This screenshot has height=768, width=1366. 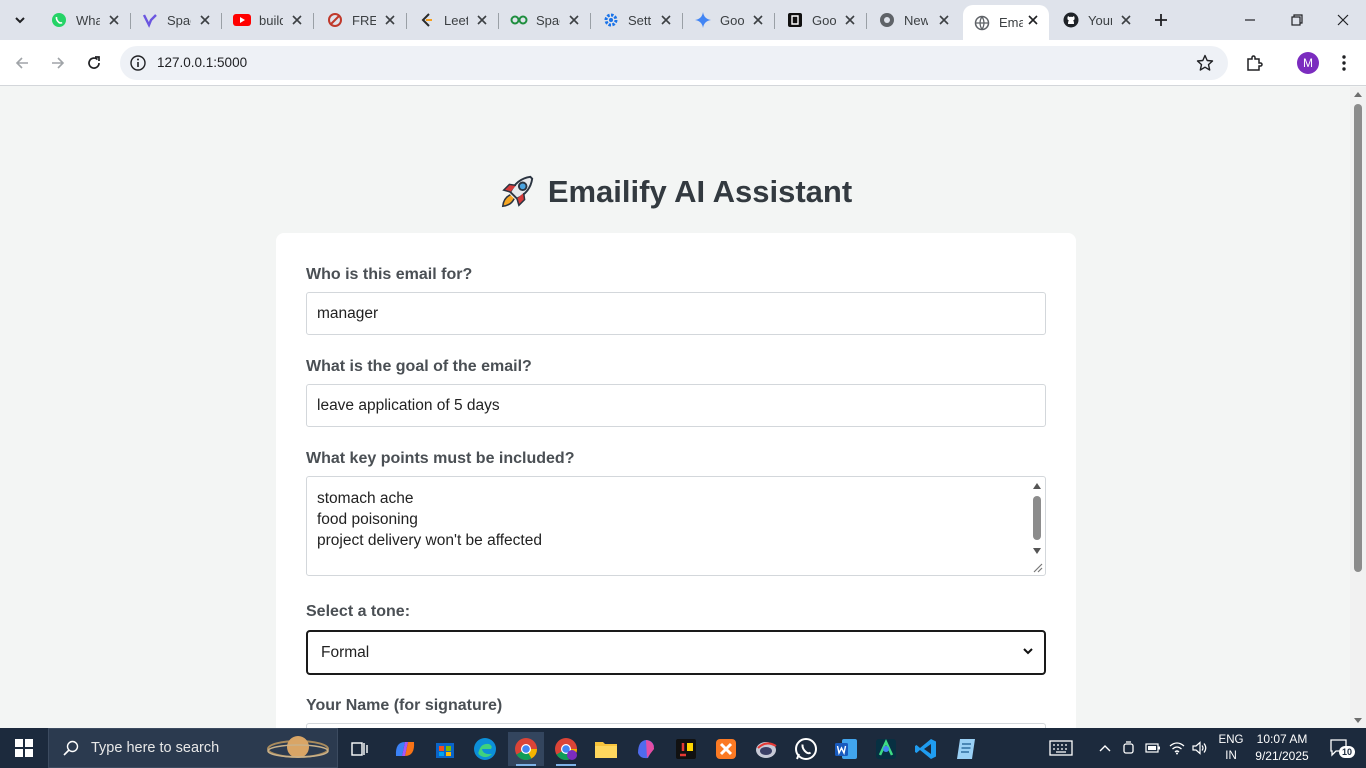 What do you see at coordinates (22, 63) in the screenshot?
I see `back-button` at bounding box center [22, 63].